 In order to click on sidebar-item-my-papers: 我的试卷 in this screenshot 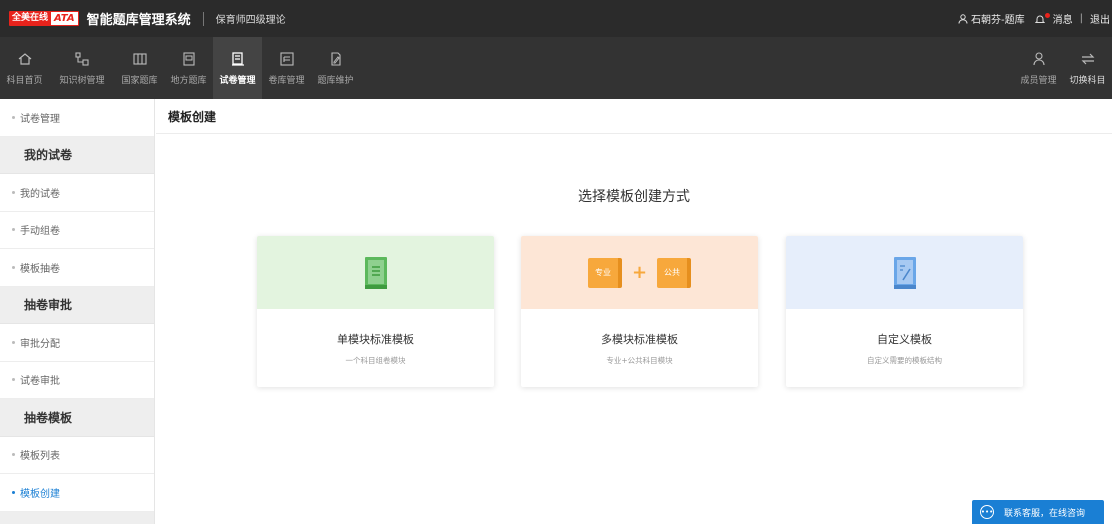, I will do `click(77, 193)`.